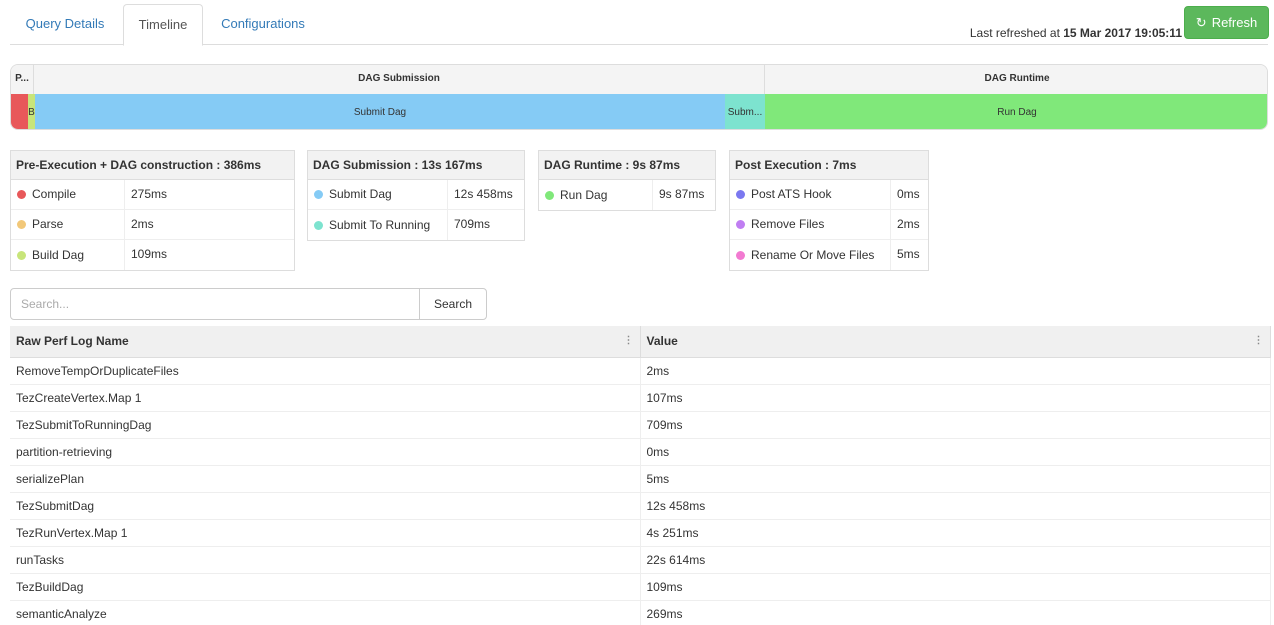 This screenshot has height=625, width=1274. What do you see at coordinates (19, 111) in the screenshot?
I see `timeline-step-compile` at bounding box center [19, 111].